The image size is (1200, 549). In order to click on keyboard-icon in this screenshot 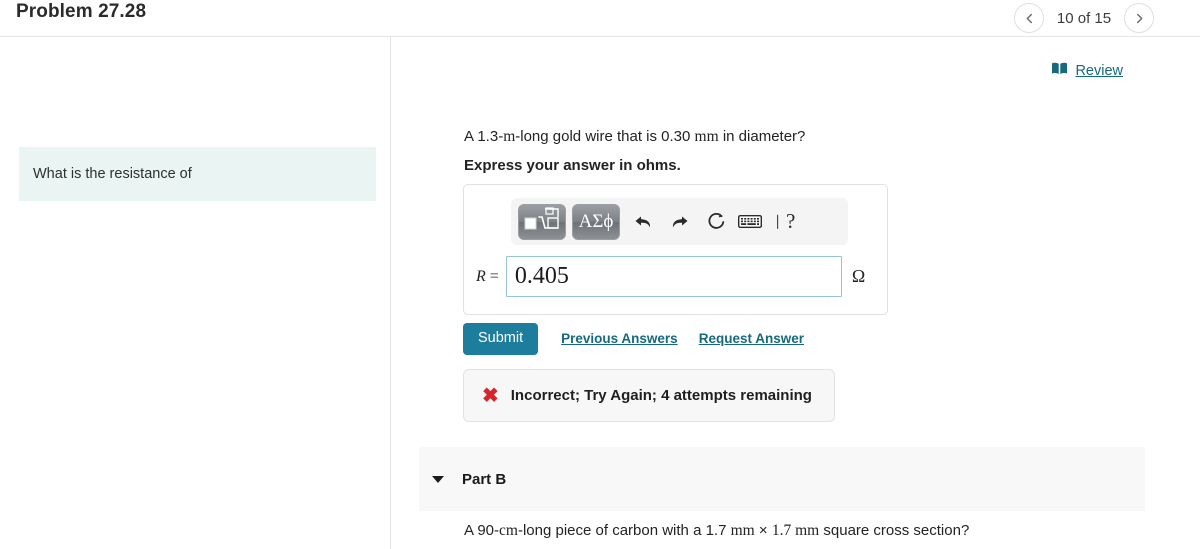, I will do `click(750, 221)`.